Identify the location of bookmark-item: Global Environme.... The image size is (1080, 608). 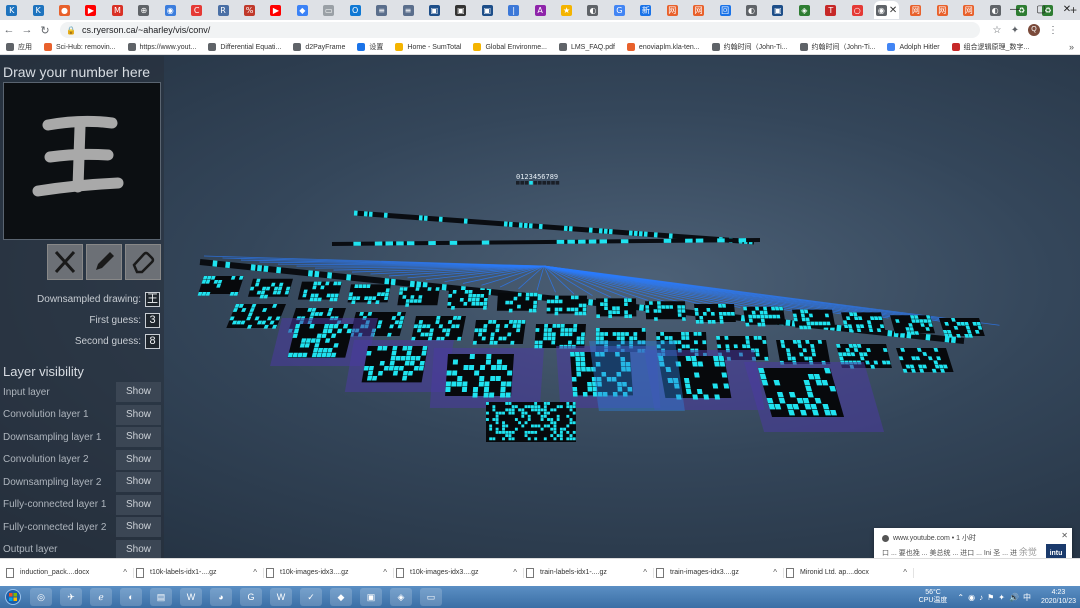
(510, 47).